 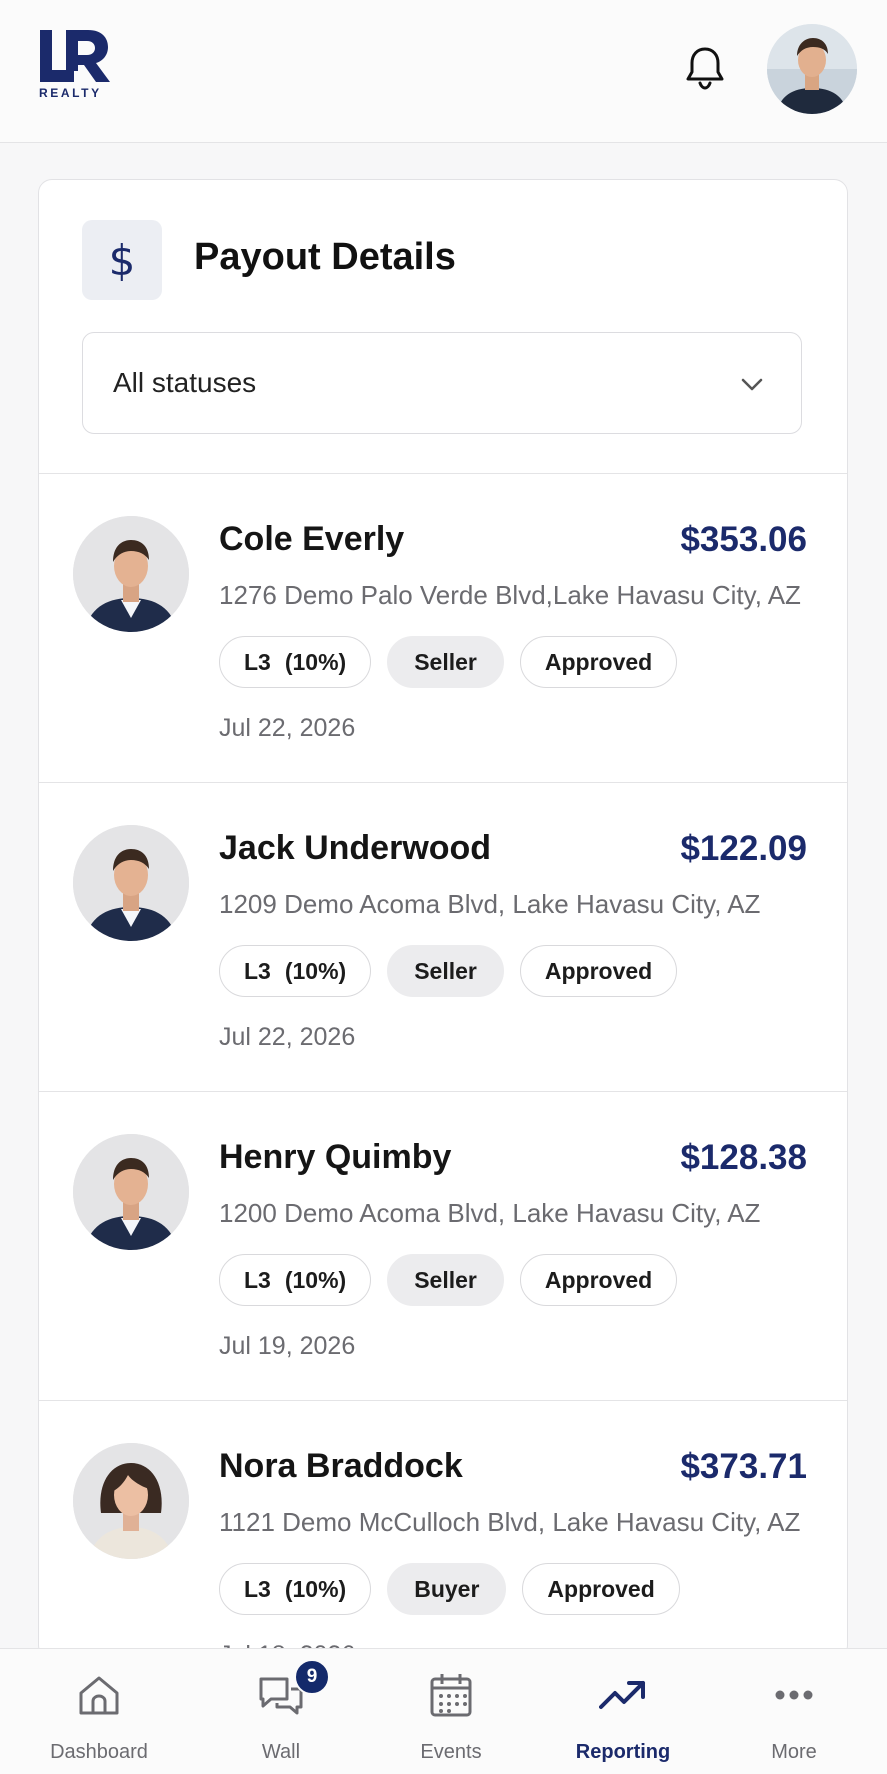 I want to click on nav-label: Reporting, so click(x=623, y=1752).